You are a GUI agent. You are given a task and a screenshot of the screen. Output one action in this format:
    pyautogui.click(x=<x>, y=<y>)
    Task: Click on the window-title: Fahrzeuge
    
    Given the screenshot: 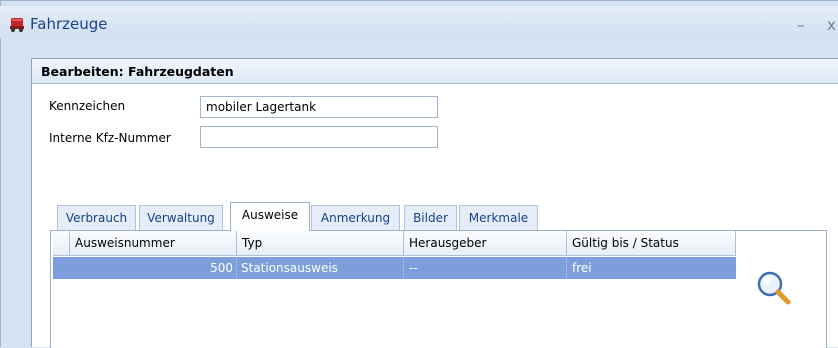 What is the action you would take?
    pyautogui.click(x=69, y=24)
    